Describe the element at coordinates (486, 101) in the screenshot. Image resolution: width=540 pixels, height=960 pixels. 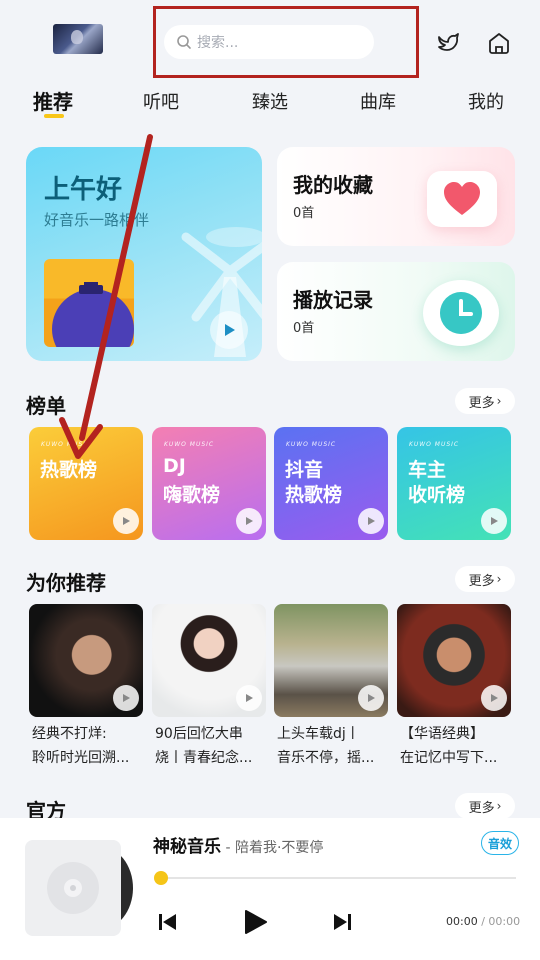
I see `tab-mine: 我的` at that location.